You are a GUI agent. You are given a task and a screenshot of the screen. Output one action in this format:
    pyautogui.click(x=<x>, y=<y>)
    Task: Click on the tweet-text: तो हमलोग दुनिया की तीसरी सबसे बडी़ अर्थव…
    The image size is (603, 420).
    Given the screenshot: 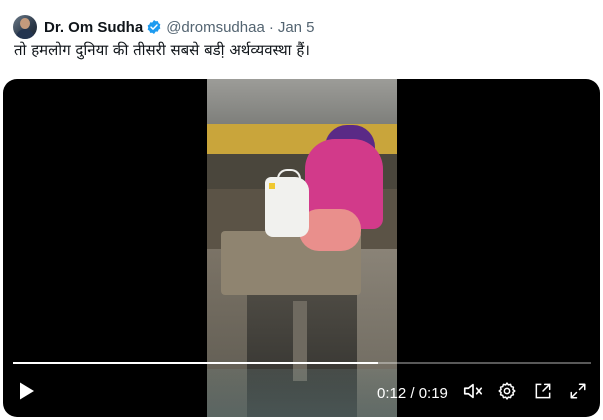 What is the action you would take?
    pyautogui.click(x=162, y=50)
    